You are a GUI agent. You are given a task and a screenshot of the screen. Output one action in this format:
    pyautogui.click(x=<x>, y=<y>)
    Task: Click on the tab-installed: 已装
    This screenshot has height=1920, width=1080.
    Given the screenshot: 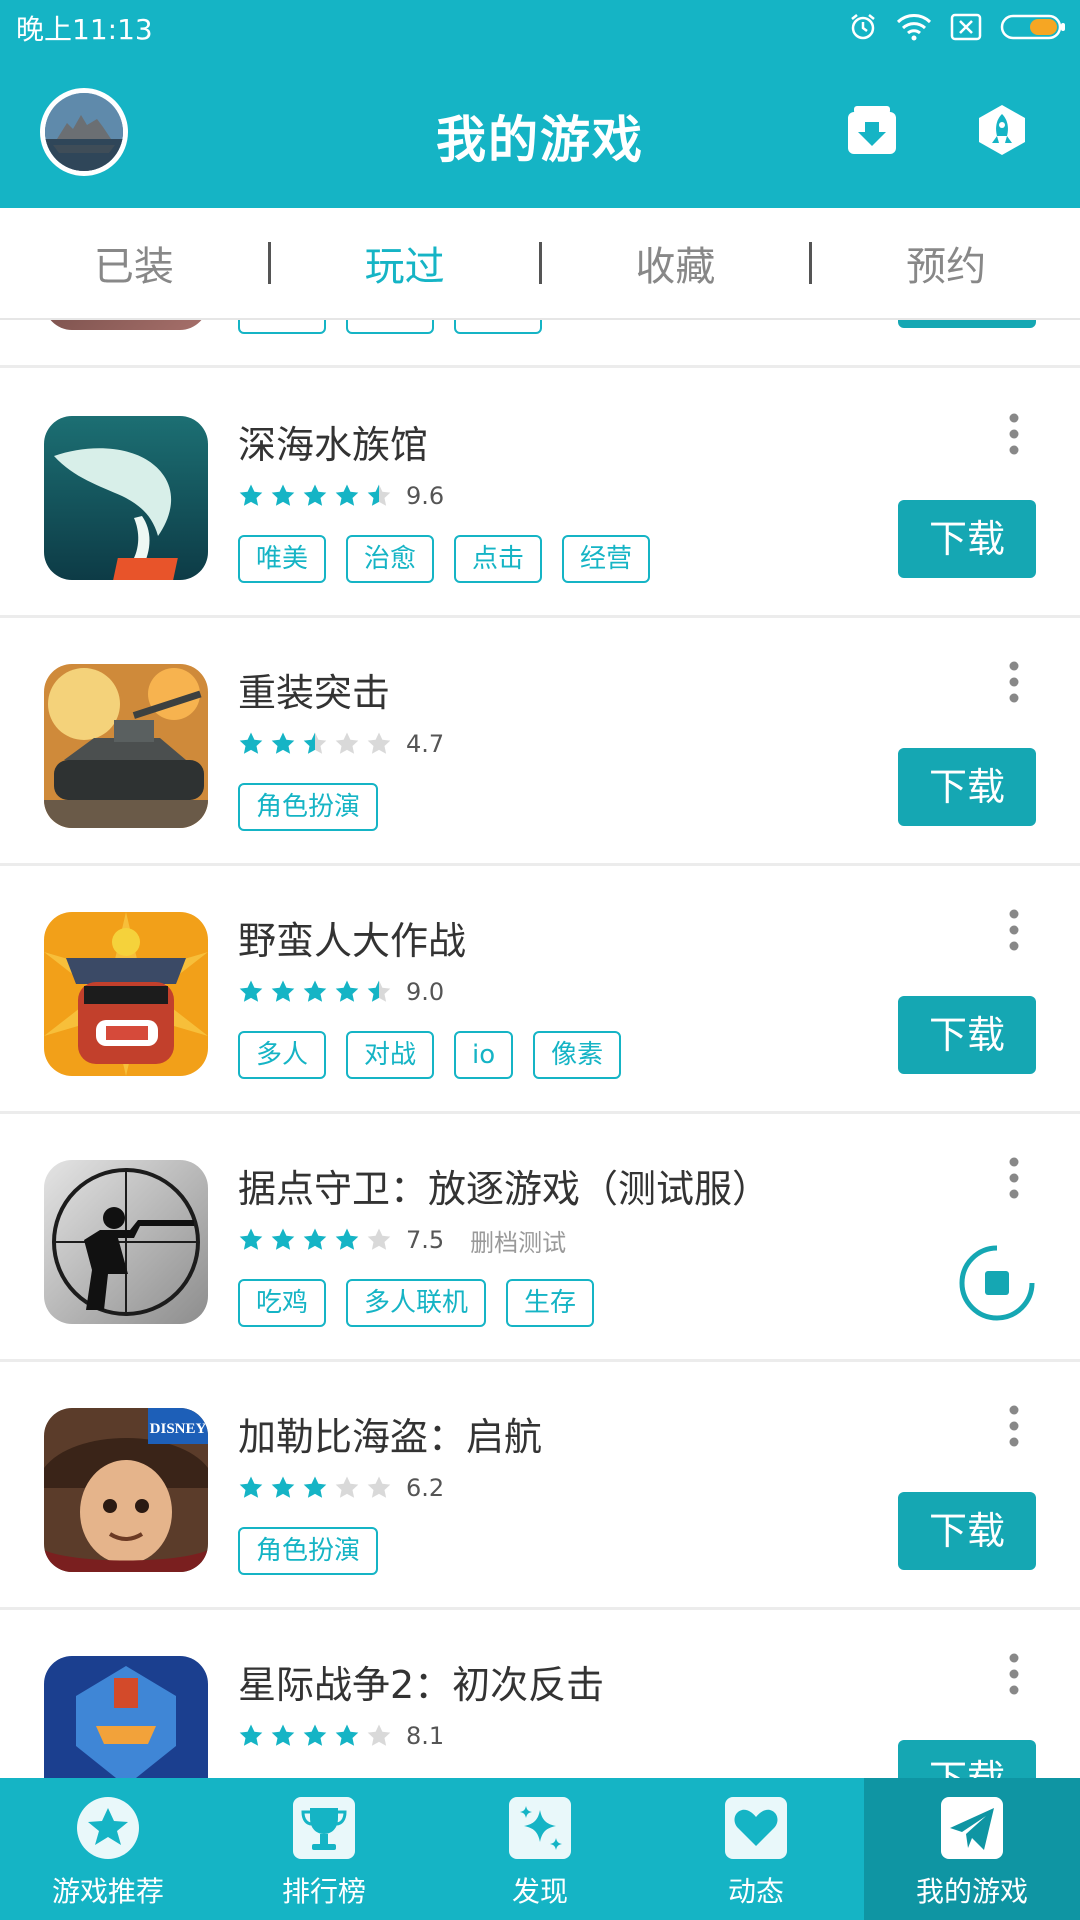 What is the action you would take?
    pyautogui.click(x=134, y=263)
    